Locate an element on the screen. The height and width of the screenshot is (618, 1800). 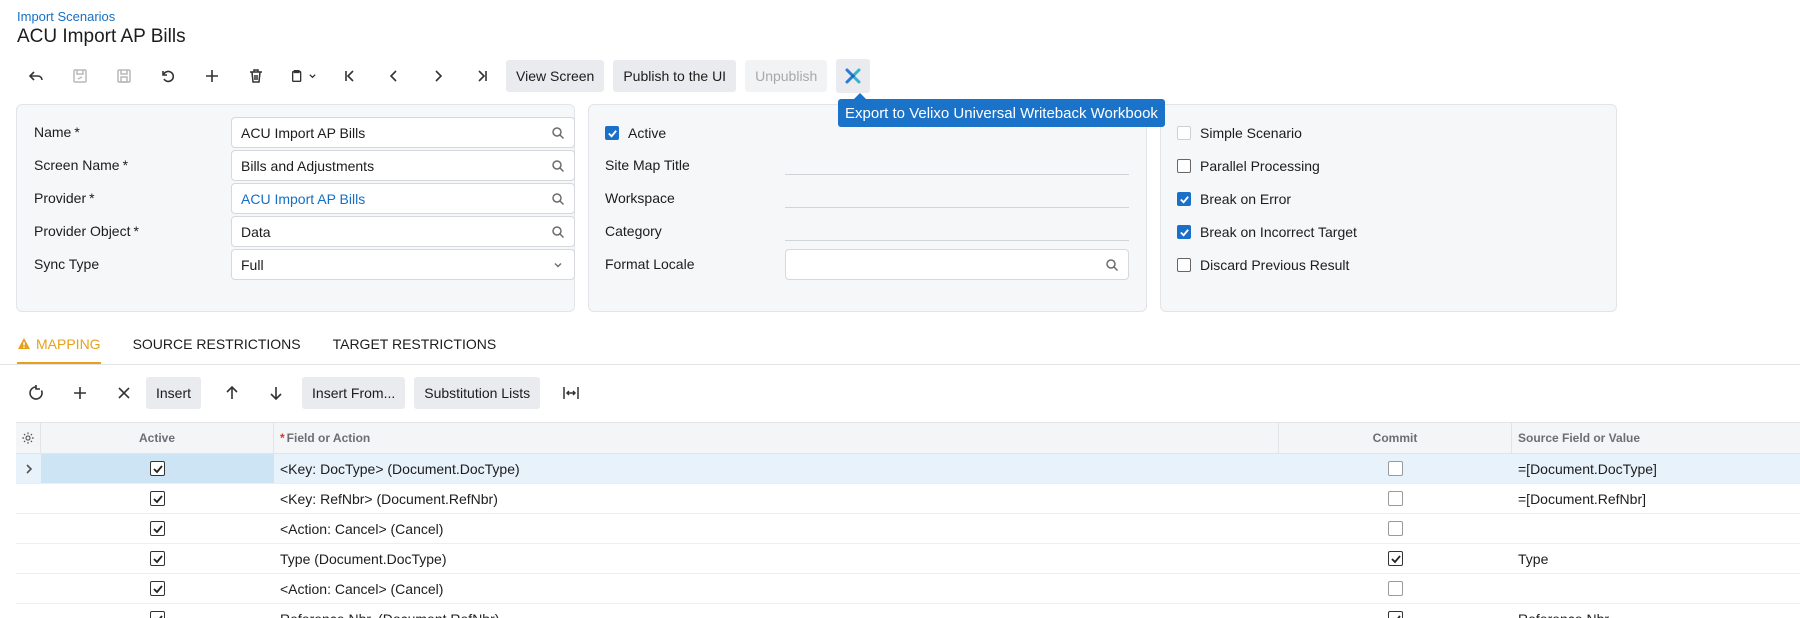
provider-object-input: Data is located at coordinates (403, 231).